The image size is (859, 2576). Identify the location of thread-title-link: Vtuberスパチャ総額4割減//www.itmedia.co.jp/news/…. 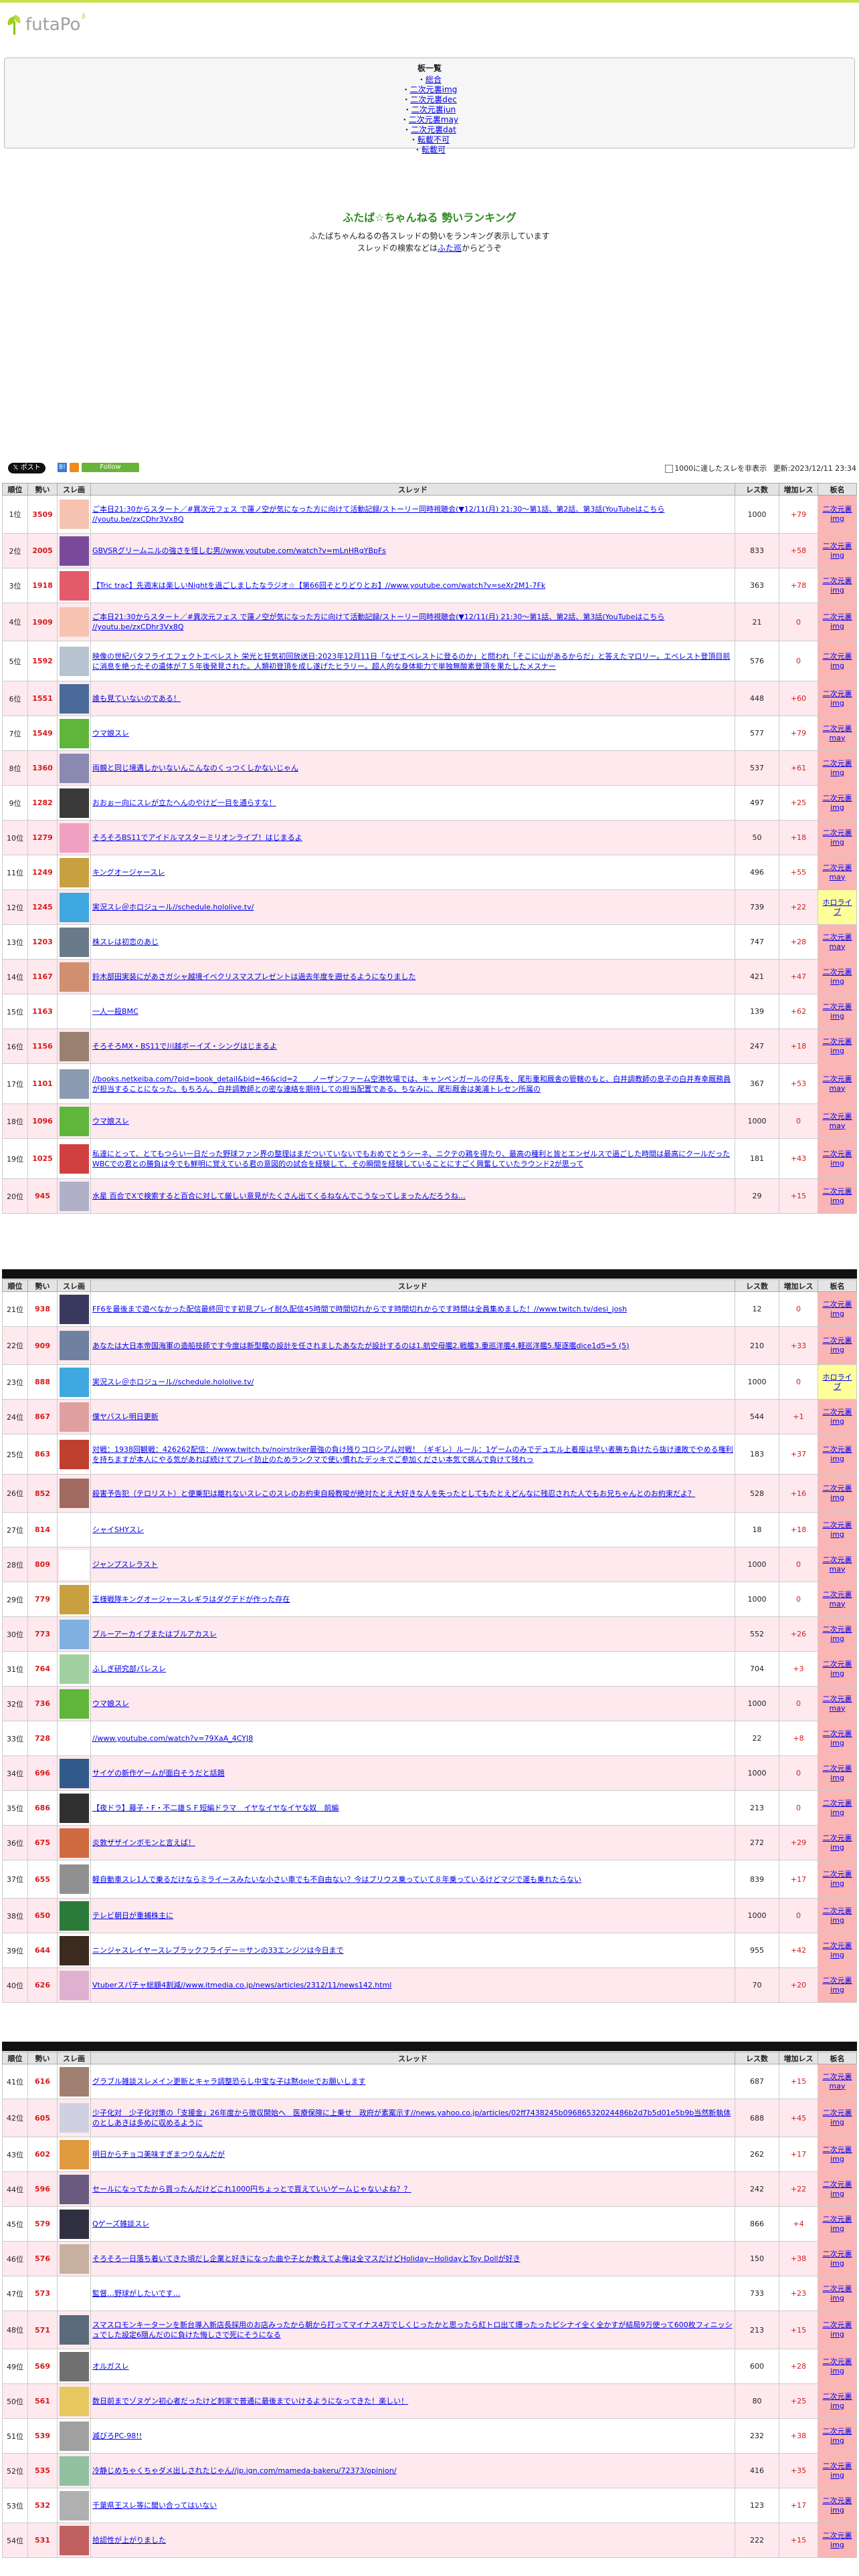
(242, 1986).